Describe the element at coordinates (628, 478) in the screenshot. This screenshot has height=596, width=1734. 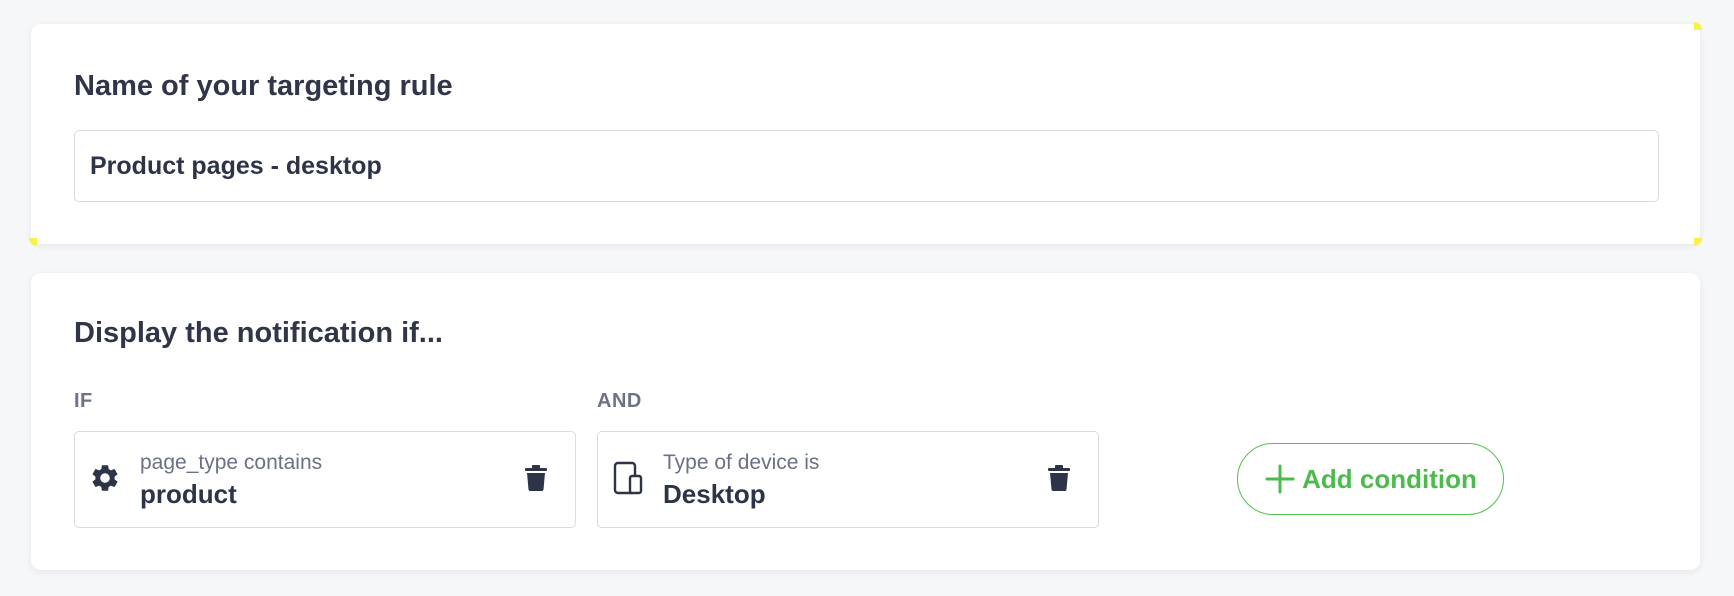
I see `devices-icon` at that location.